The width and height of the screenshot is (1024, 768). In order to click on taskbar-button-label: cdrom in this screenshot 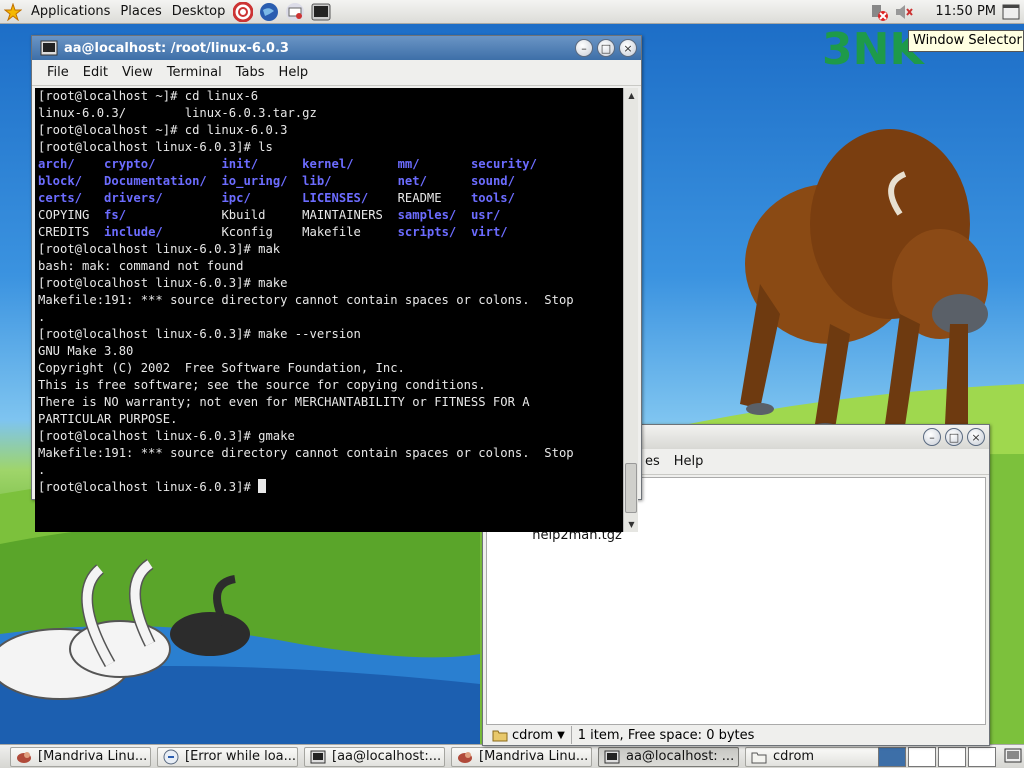, I will do `click(794, 756)`.